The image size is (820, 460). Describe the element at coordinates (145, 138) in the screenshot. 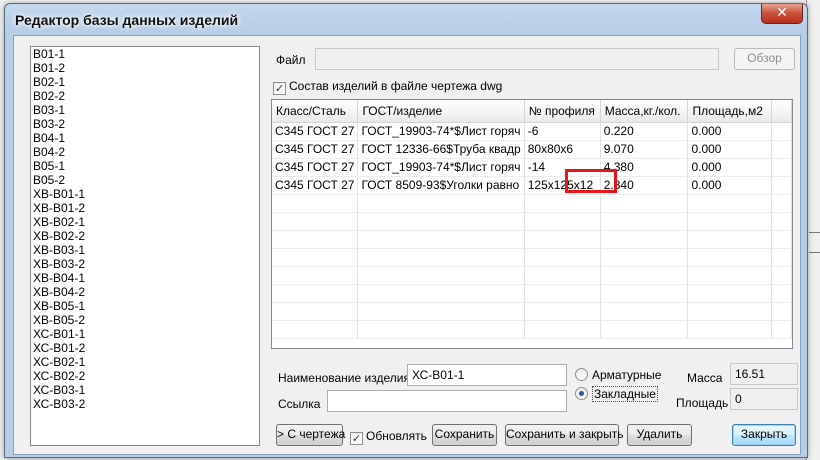

I see `list-item: В04-1` at that location.